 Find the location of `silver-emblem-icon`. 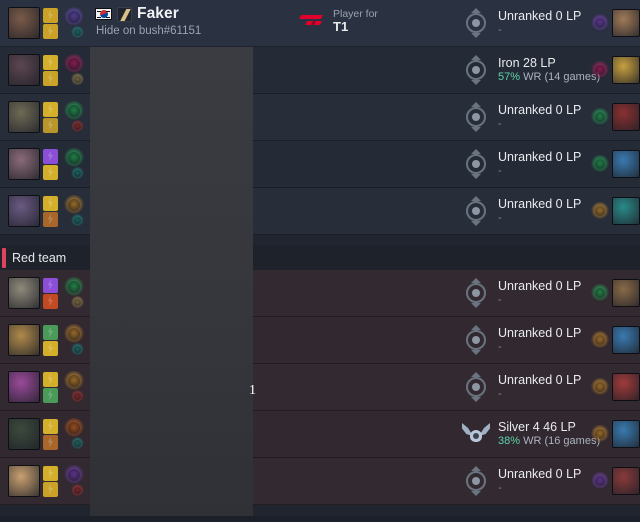

silver-emblem-icon is located at coordinates (476, 434).